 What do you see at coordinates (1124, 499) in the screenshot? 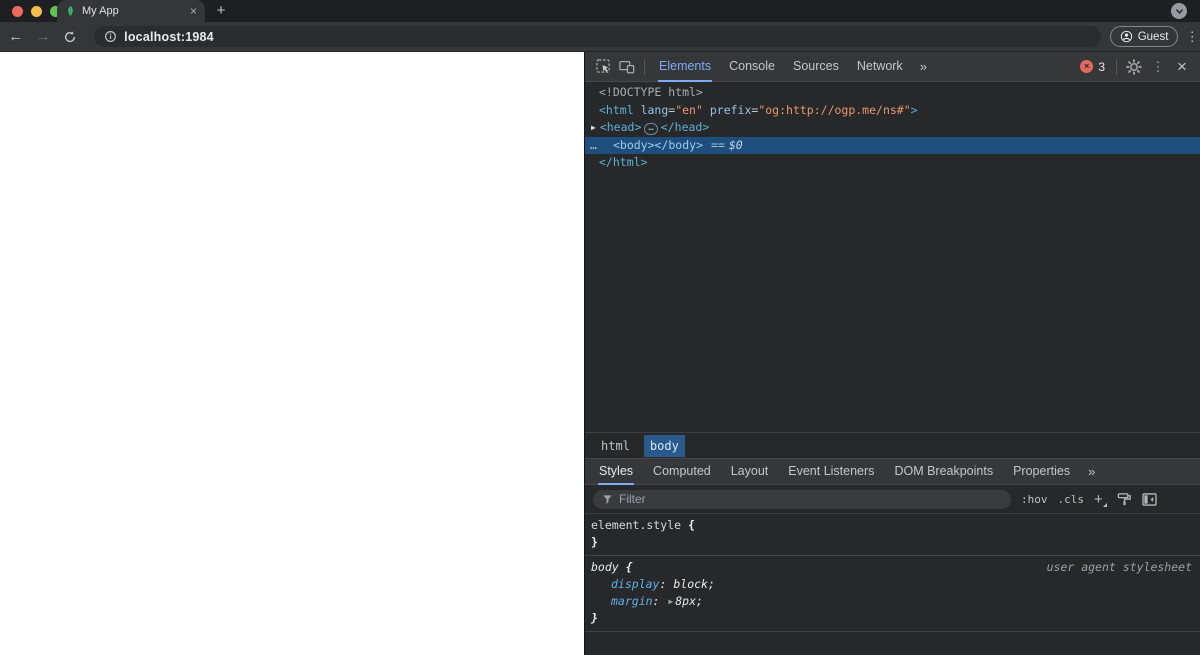
I see `rendering-brush-icon` at bounding box center [1124, 499].